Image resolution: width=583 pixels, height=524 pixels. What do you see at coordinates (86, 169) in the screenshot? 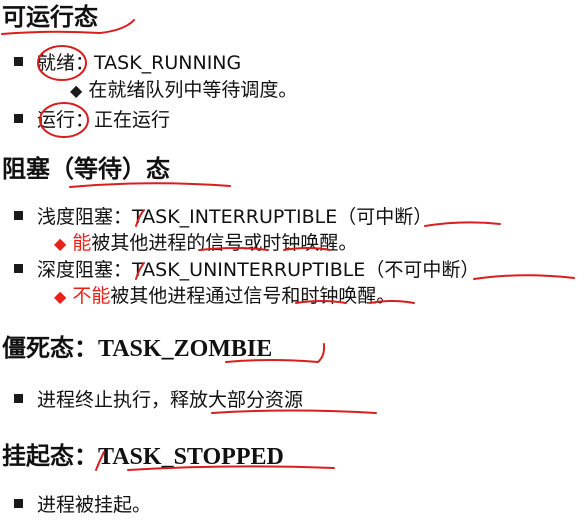
I see `section-title-blocked: 阻塞（等待）态` at bounding box center [86, 169].